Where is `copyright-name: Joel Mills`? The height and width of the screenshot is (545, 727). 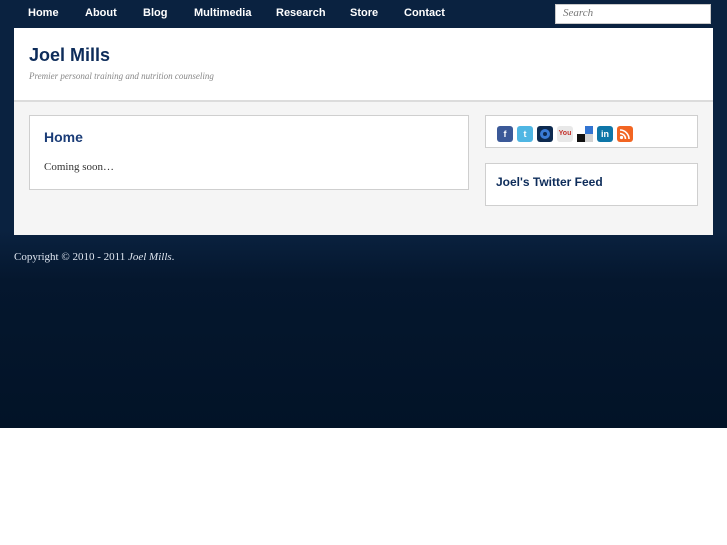 copyright-name: Joel Mills is located at coordinates (149, 257).